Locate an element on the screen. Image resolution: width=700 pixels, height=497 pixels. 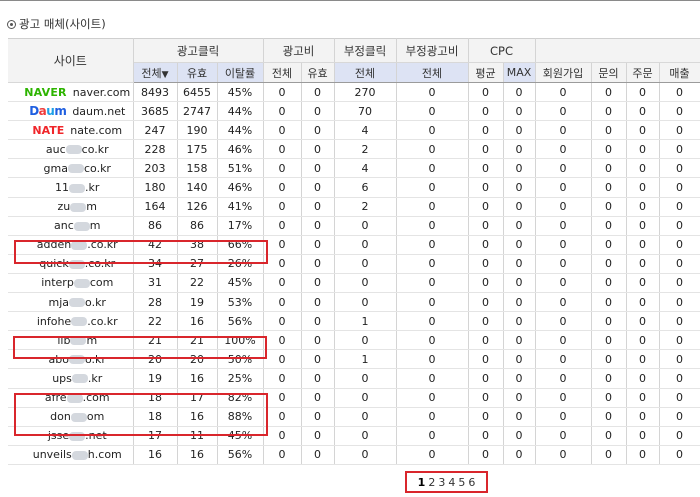
site-name-suffix: .co.kr is located at coordinates (102, 321).